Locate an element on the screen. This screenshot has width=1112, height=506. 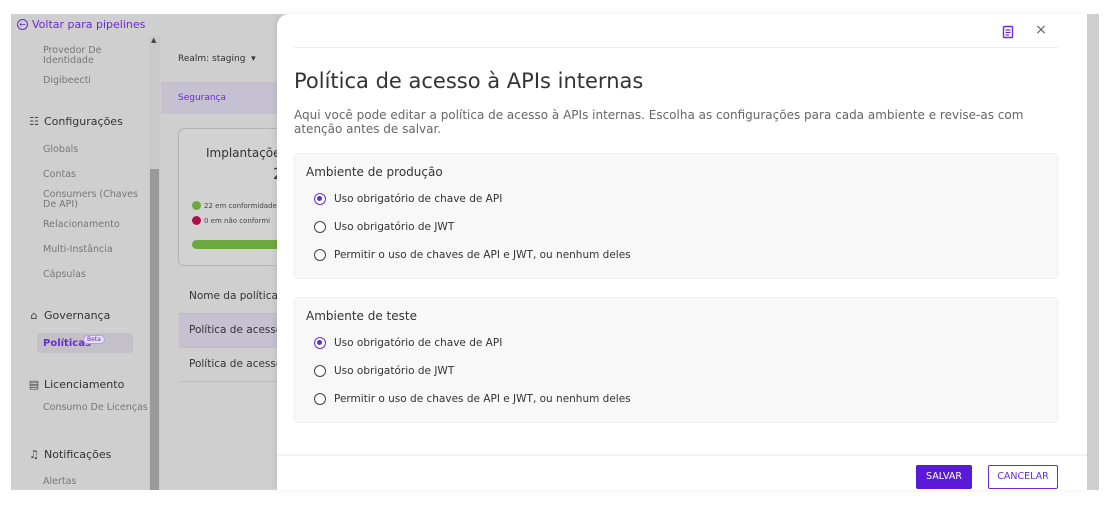
sidebar-group-settings: ☷ Configurações is located at coordinates (75, 121).